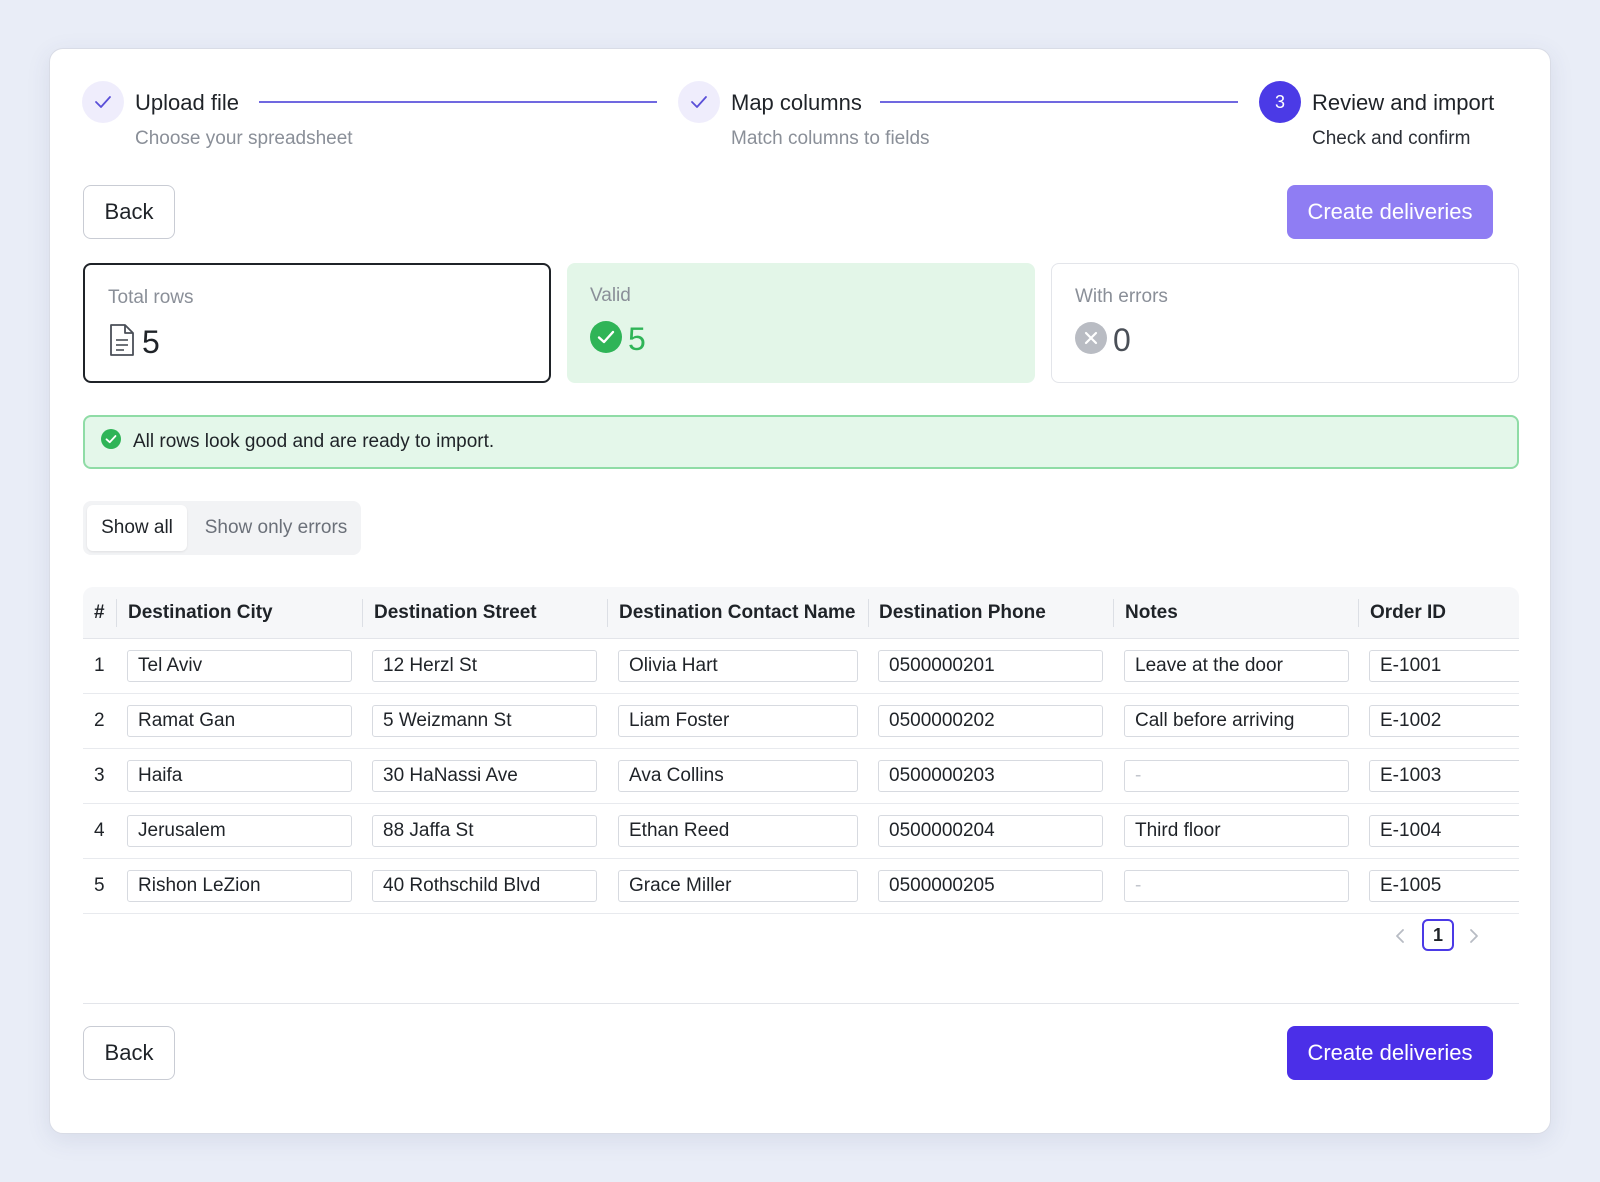 The width and height of the screenshot is (1600, 1182). What do you see at coordinates (1444, 721) in the screenshot?
I see `order-id-field: E-1002` at bounding box center [1444, 721].